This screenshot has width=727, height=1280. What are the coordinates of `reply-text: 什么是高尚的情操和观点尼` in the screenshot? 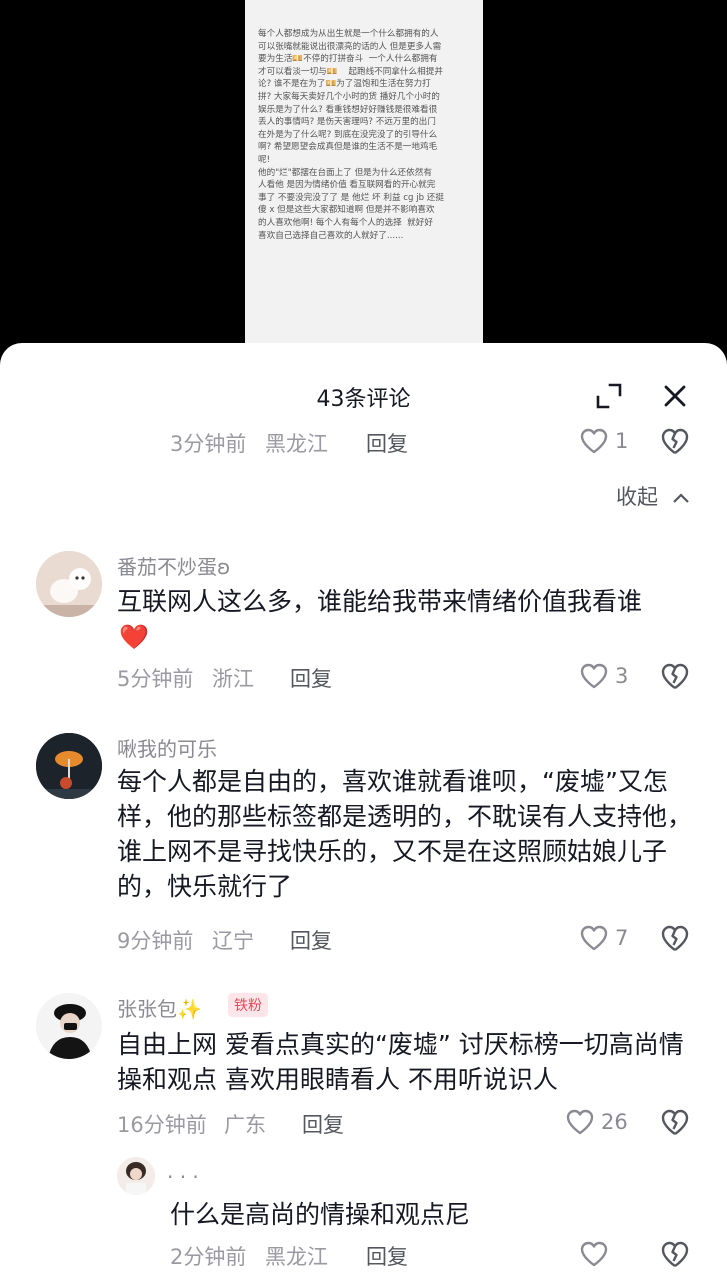 It's located at (320, 1214).